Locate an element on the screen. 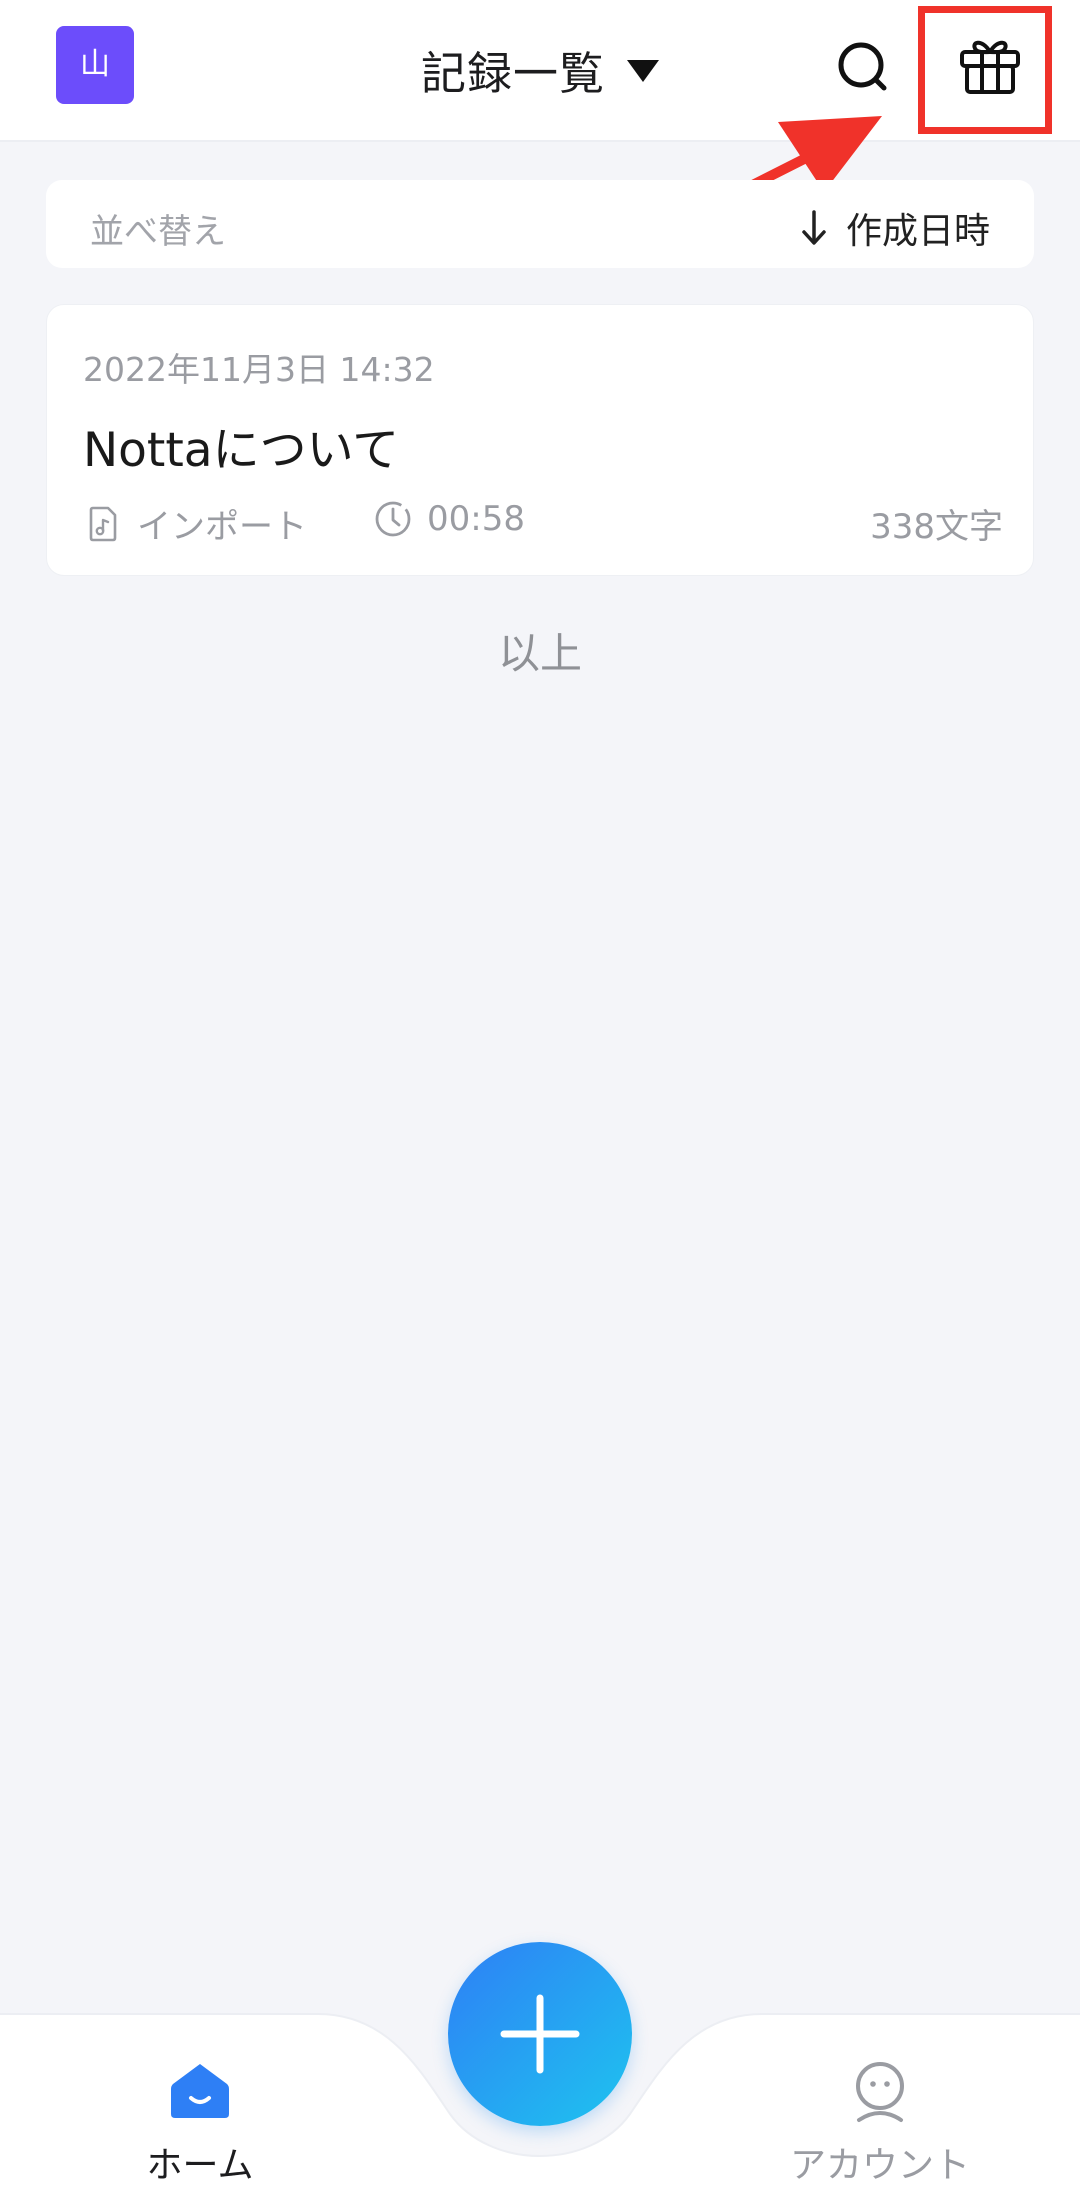 The width and height of the screenshot is (1080, 2200). record-duration: 00:58 is located at coordinates (449, 519).